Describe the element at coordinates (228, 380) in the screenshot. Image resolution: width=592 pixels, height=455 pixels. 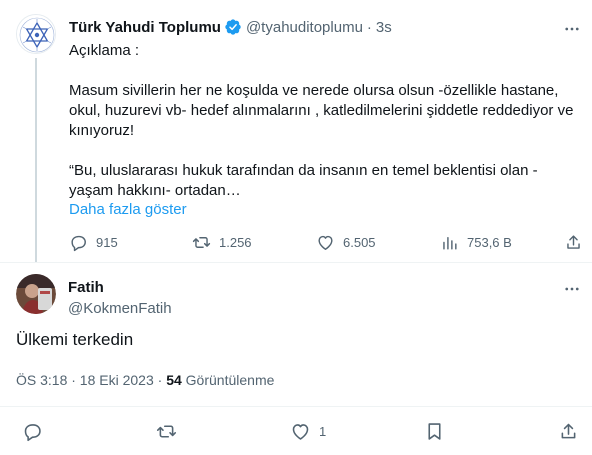
I see `view-count-label: Görüntülenme` at that location.